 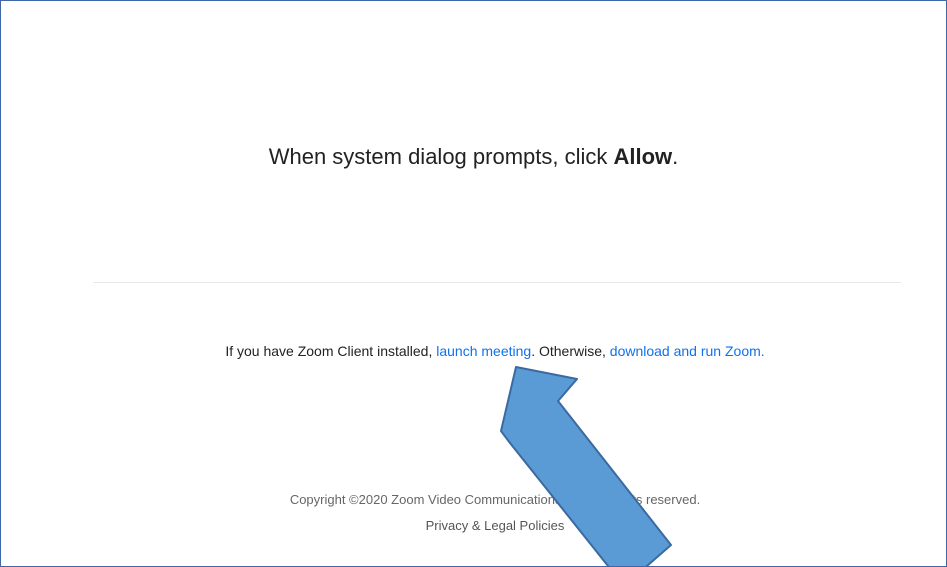 I want to click on annotation-arrow, so click(x=586, y=466).